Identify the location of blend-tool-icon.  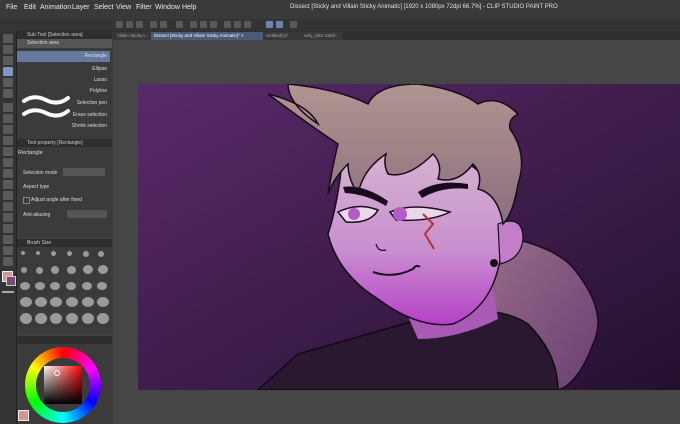
(8, 173).